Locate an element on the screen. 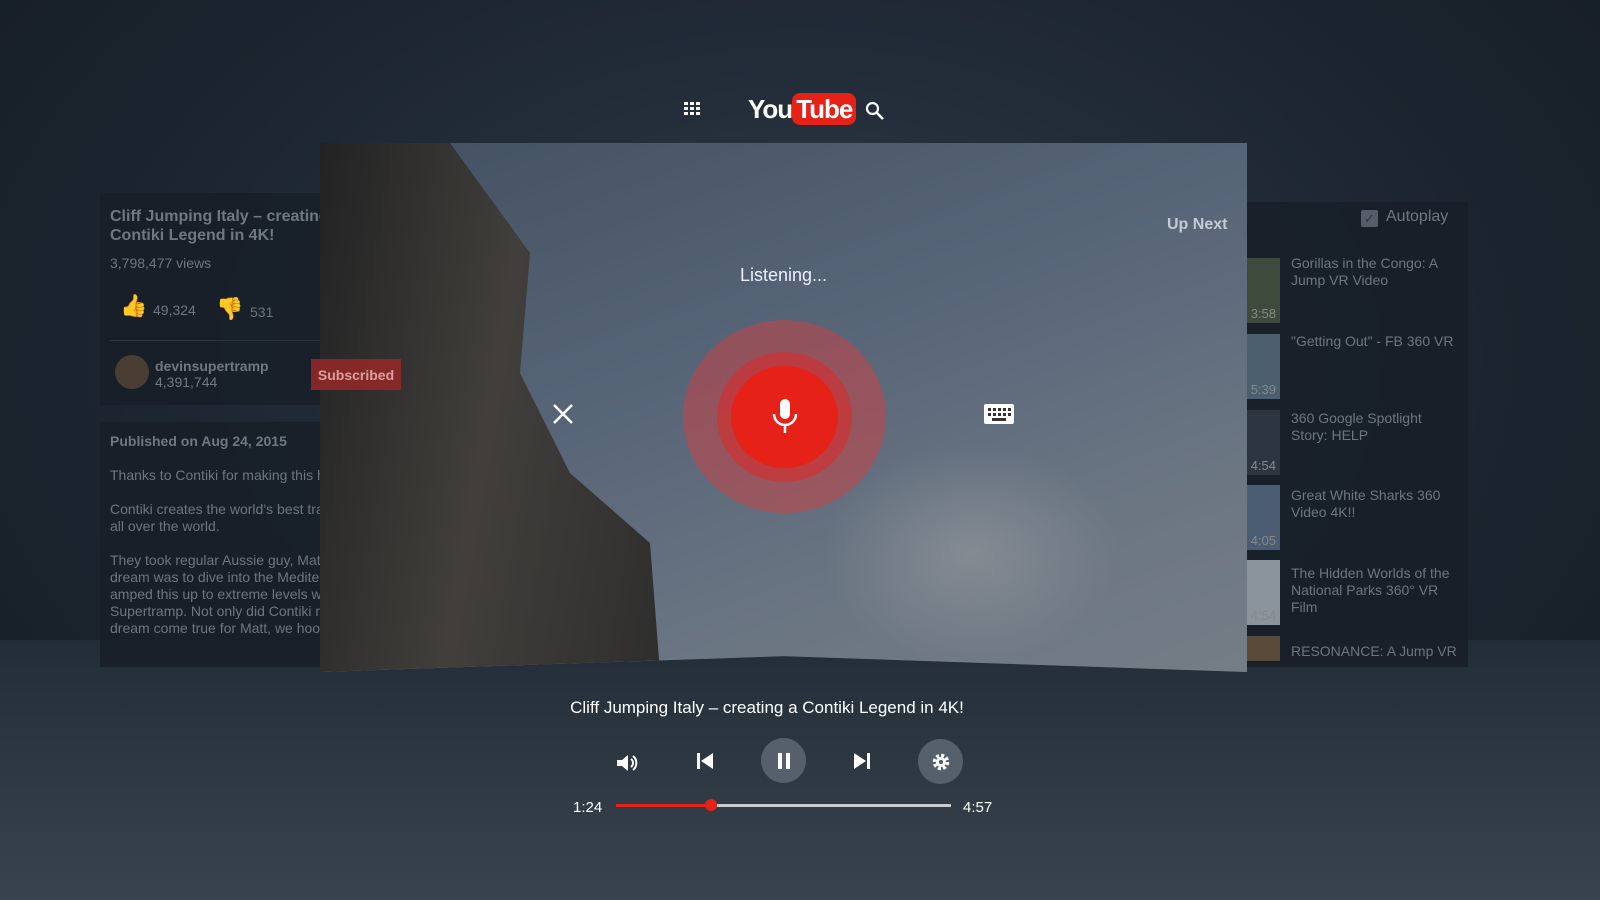 The width and height of the screenshot is (1600, 900). subscribe-button: Subscribed is located at coordinates (356, 374).